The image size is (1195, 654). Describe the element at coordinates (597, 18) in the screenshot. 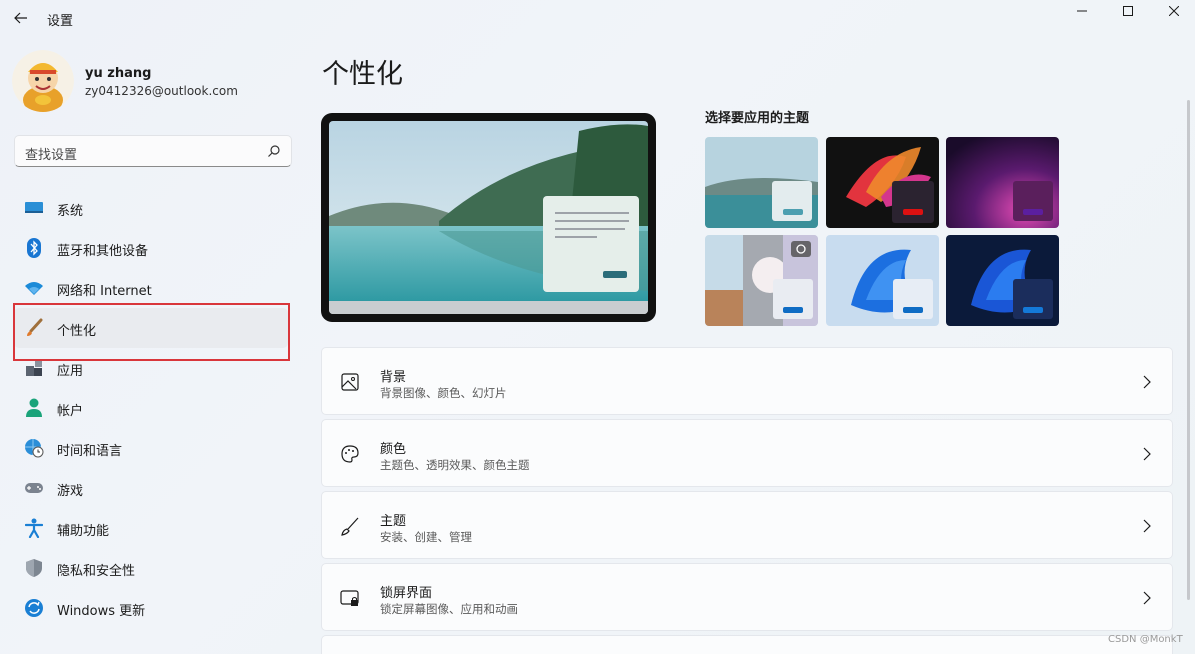

I see `title-bar: 设置` at that location.